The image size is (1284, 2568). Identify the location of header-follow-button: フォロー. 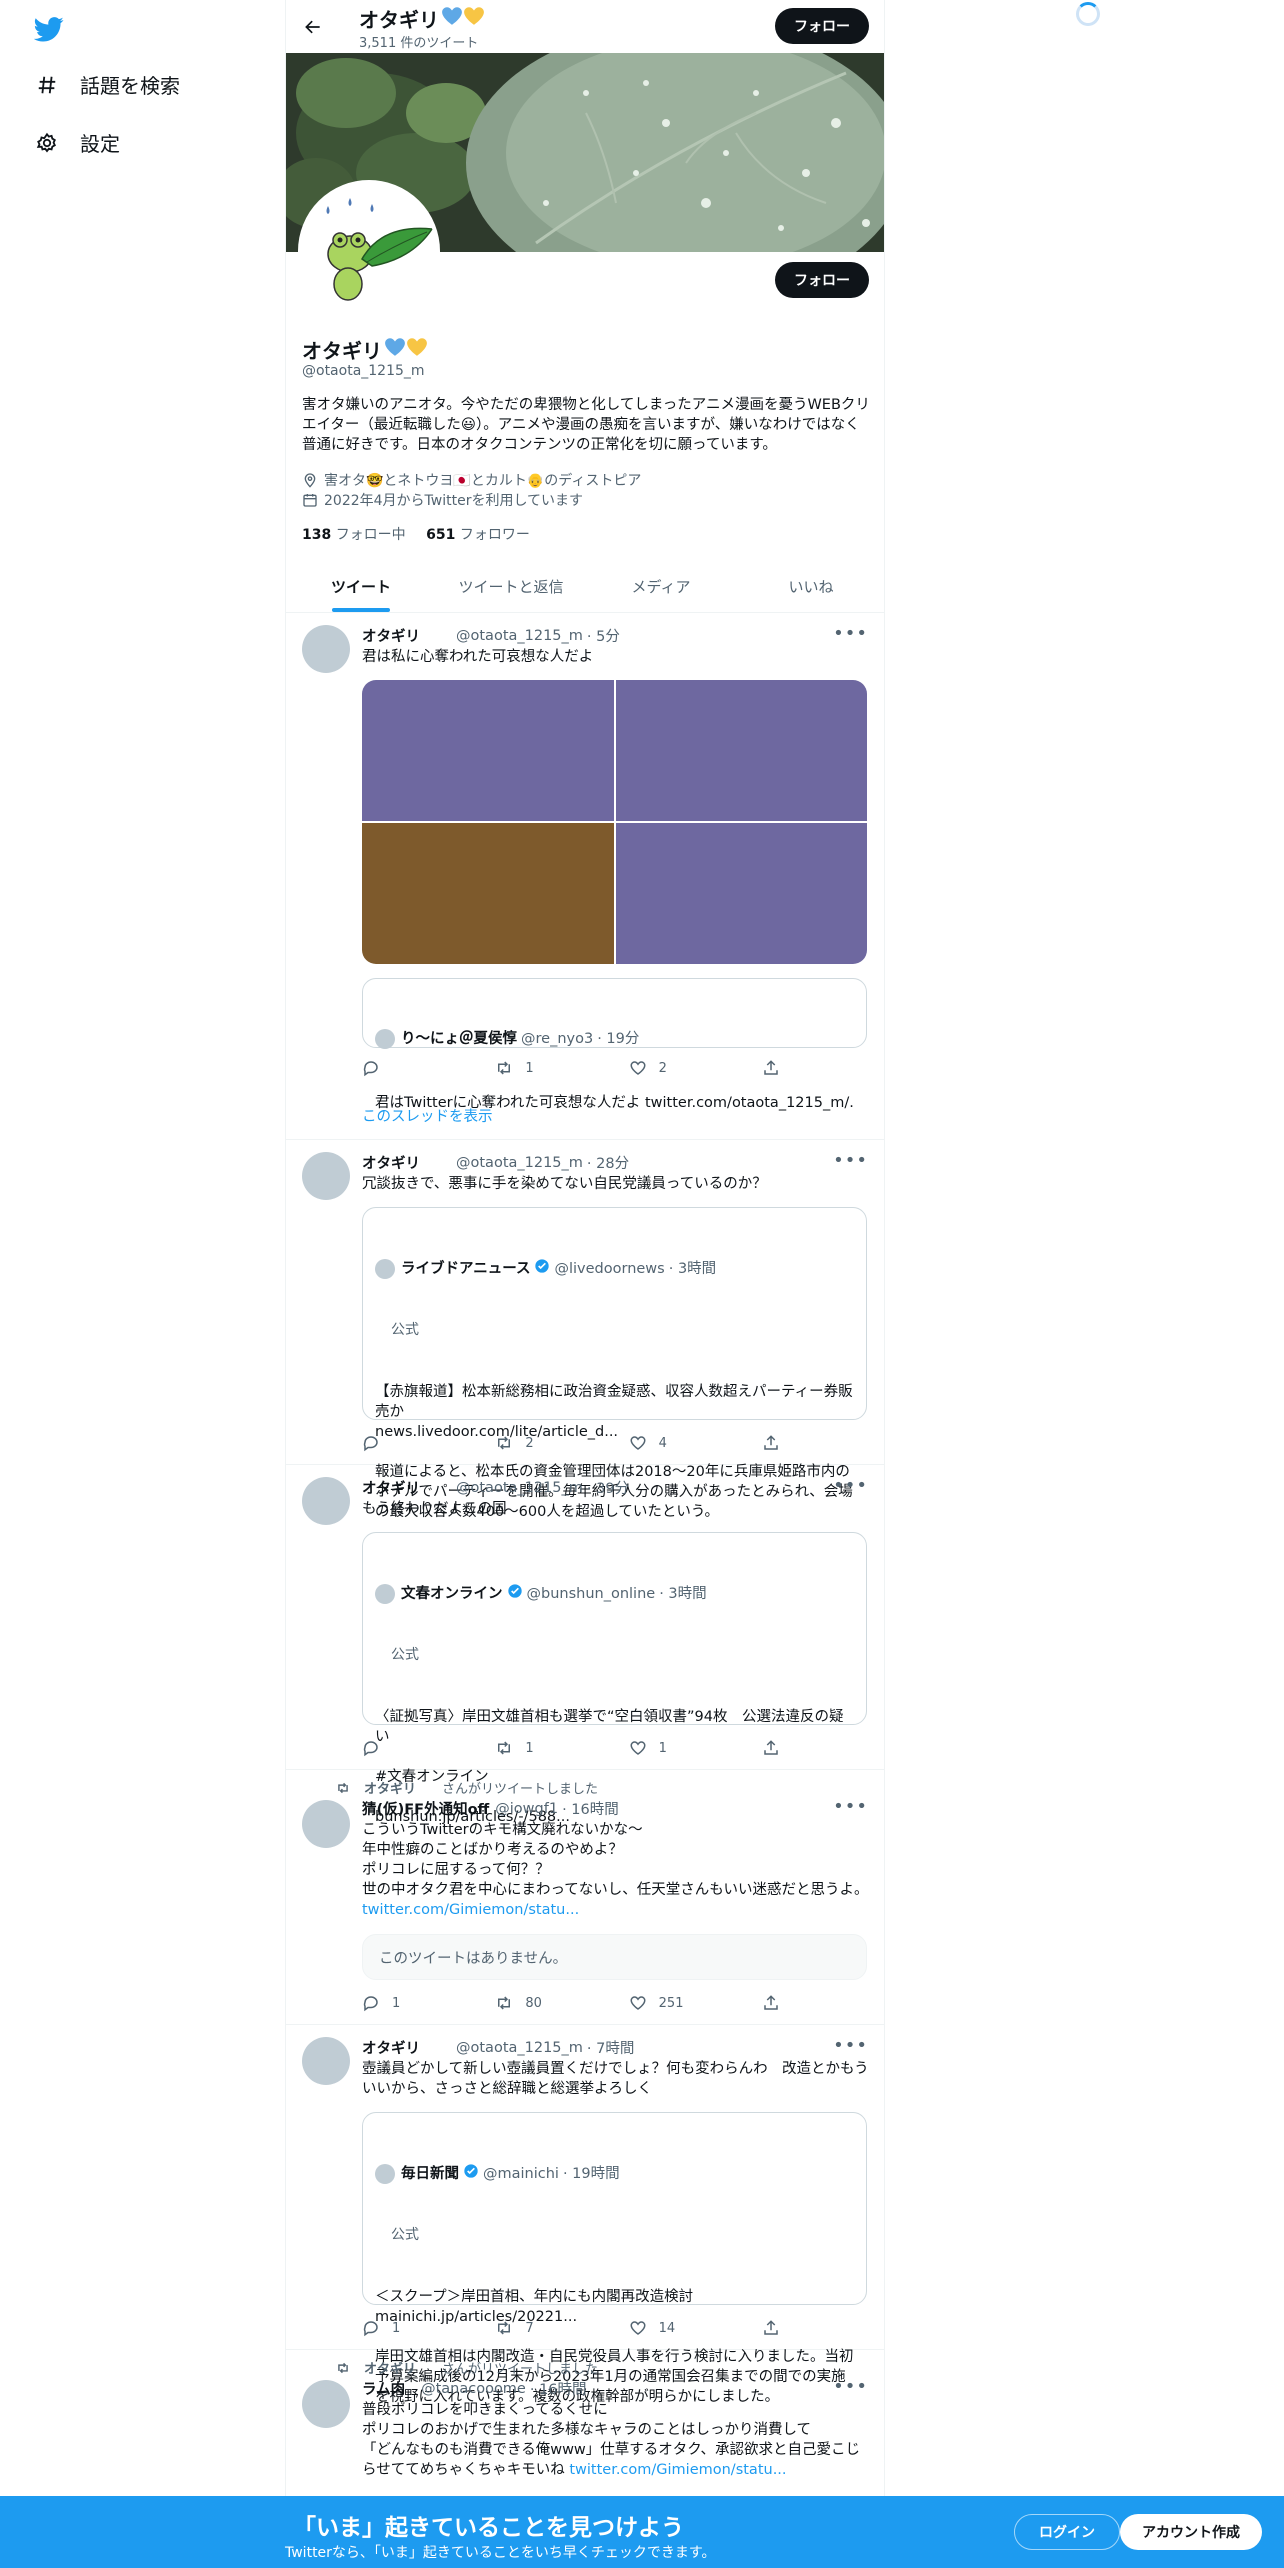
(822, 26).